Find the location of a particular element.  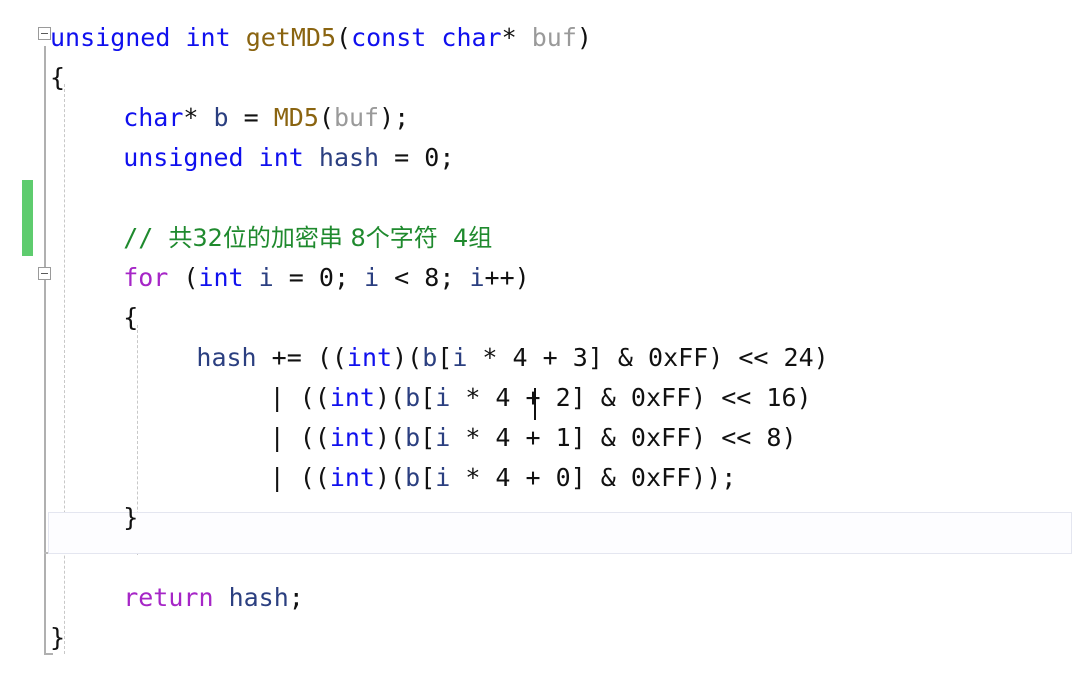

code-token: MD5 is located at coordinates (296, 117).